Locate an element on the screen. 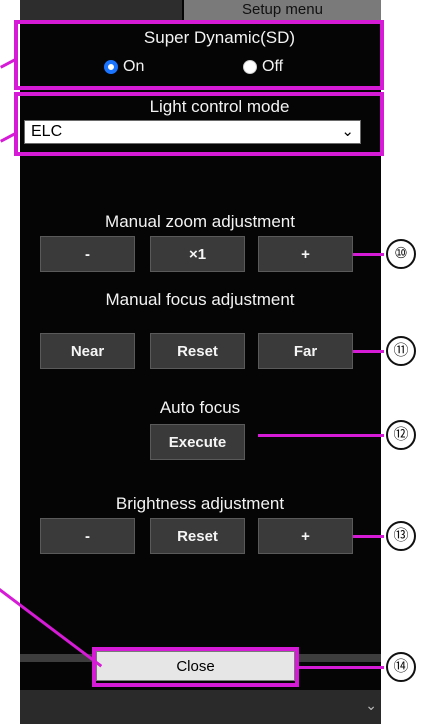 The width and height of the screenshot is (439, 724). brightness-title: Brightness adjustment is located at coordinates (200, 503).